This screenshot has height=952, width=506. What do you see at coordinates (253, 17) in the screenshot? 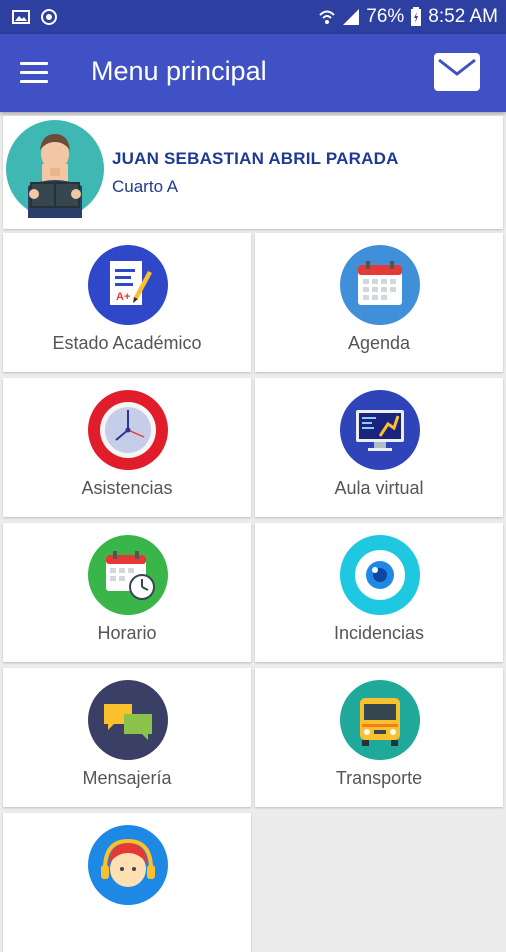
I see `status-bar: 76% 8:52 AM` at bounding box center [253, 17].